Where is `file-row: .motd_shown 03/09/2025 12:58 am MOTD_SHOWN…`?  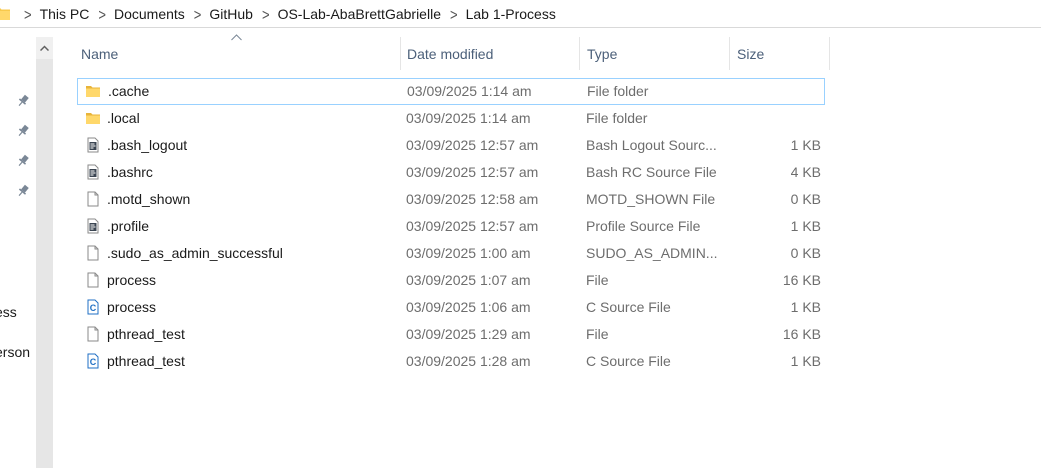 file-row: .motd_shown 03/09/2025 12:58 am MOTD_SHOWN… is located at coordinates (451, 199).